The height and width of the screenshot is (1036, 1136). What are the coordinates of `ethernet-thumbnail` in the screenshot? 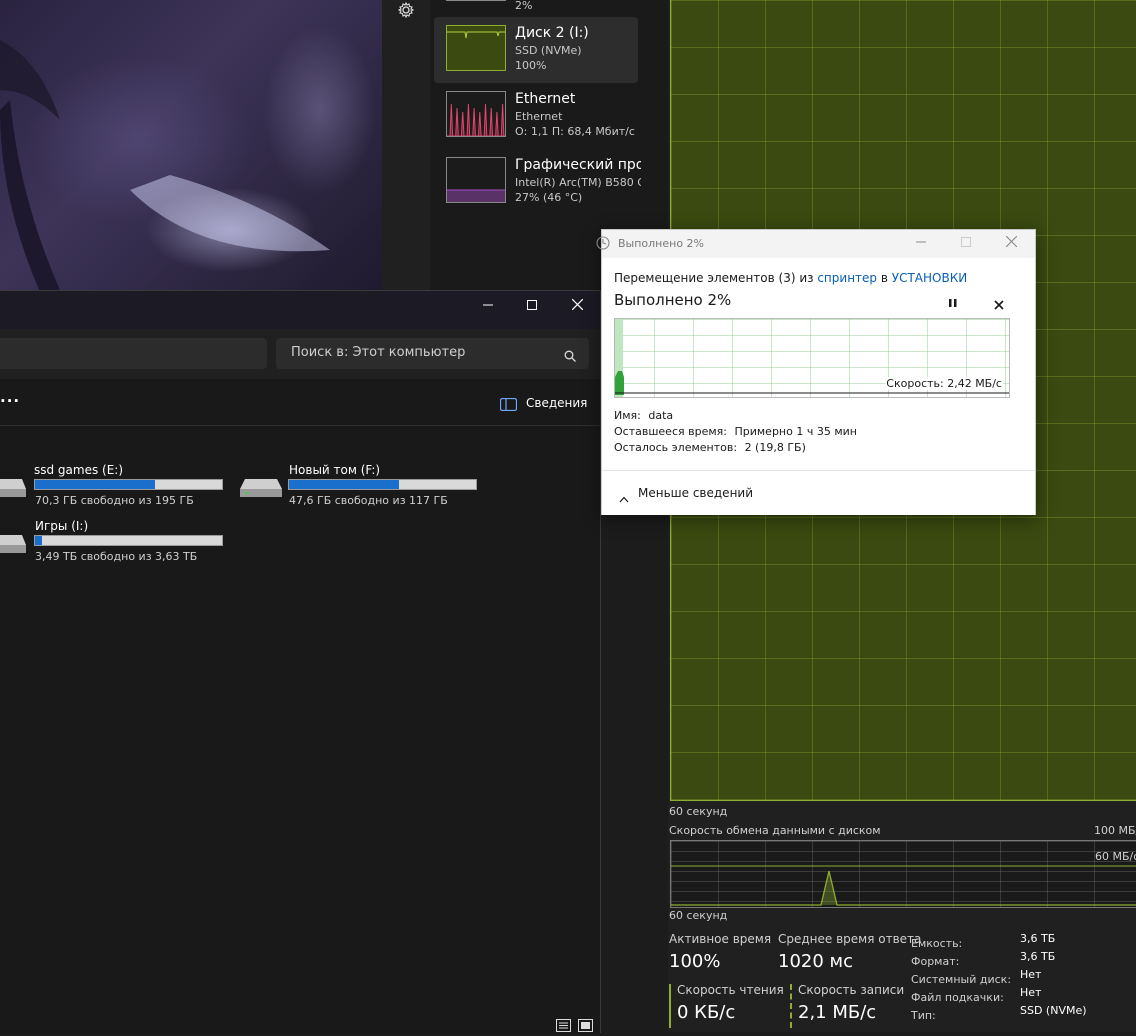 It's located at (476, 114).